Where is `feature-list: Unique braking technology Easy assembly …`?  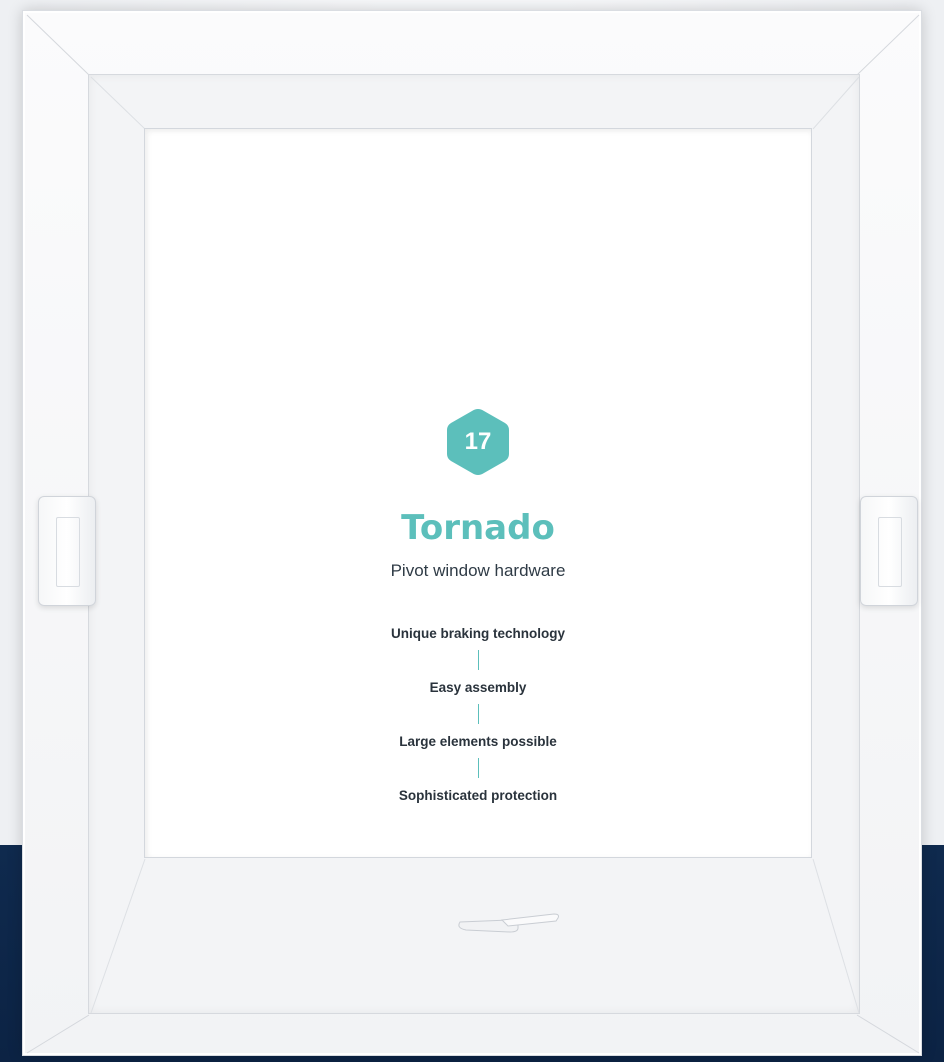 feature-list: Unique braking technology Easy assembly … is located at coordinates (478, 715).